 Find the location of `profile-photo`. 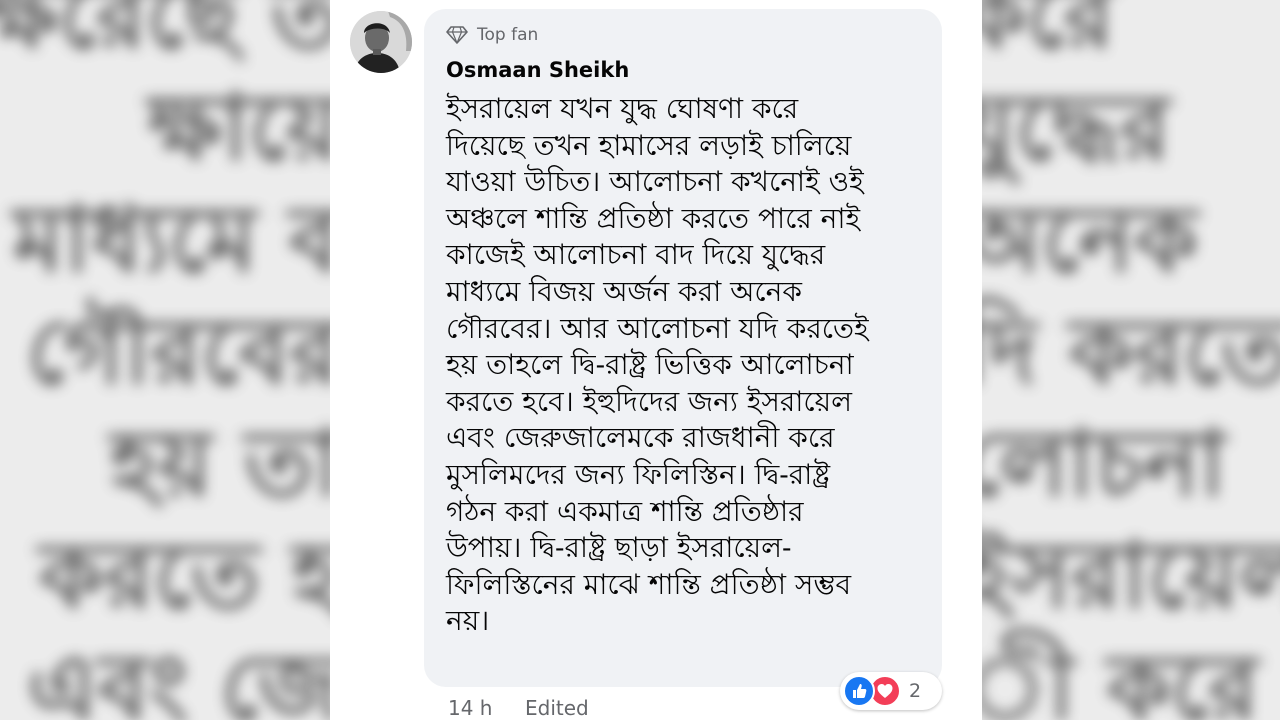

profile-photo is located at coordinates (381, 42).